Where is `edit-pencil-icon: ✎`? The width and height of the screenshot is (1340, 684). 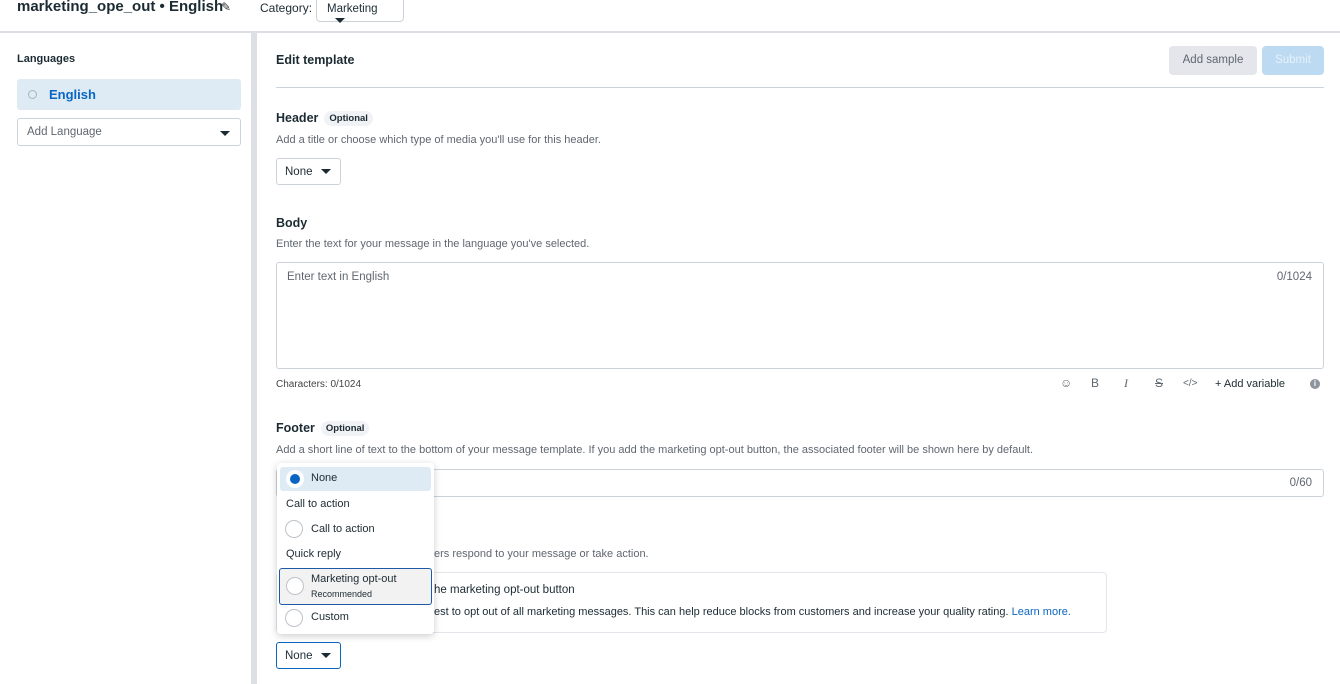
edit-pencil-icon: ✎ is located at coordinates (226, 7).